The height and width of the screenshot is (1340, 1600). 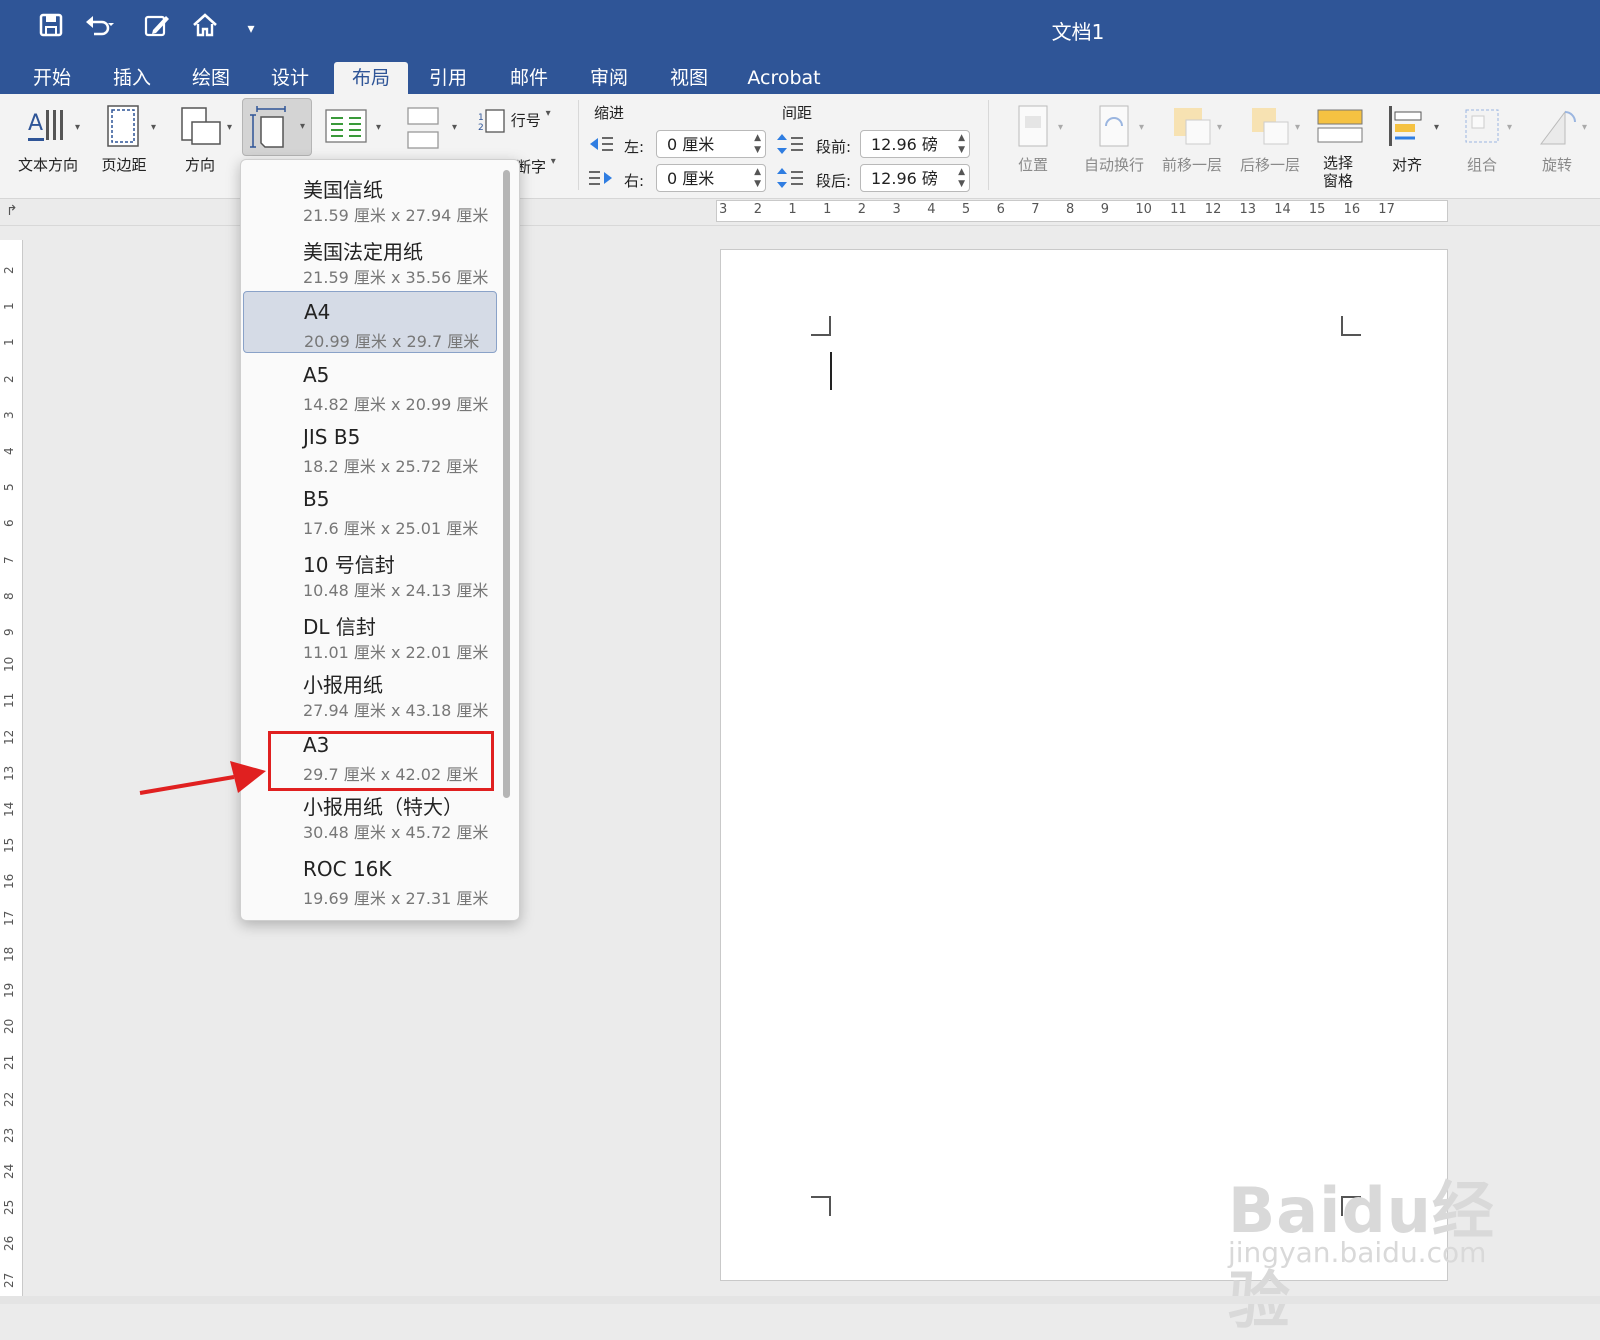 What do you see at coordinates (9, 1171) in the screenshot?
I see `ruler-tick-label: 24` at bounding box center [9, 1171].